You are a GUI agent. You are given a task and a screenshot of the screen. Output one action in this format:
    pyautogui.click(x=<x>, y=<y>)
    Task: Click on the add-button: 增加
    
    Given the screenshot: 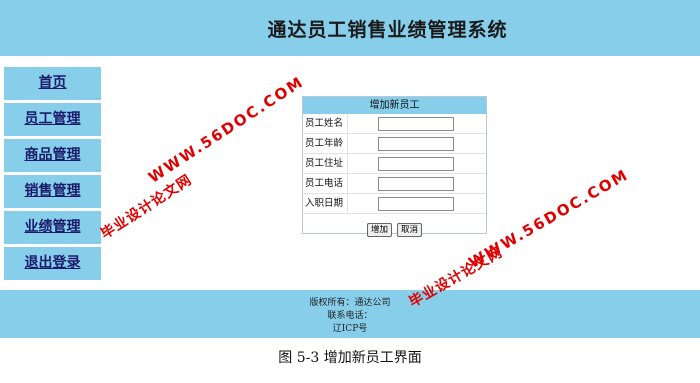 What is the action you would take?
    pyautogui.click(x=379, y=230)
    